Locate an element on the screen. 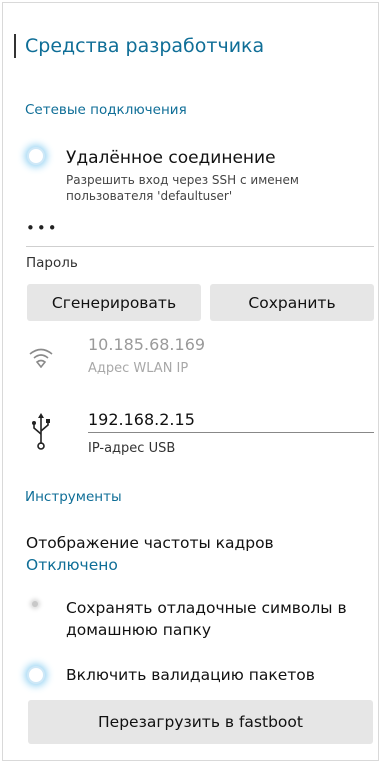 The width and height of the screenshot is (381, 763). usb-icon is located at coordinates (41, 431).